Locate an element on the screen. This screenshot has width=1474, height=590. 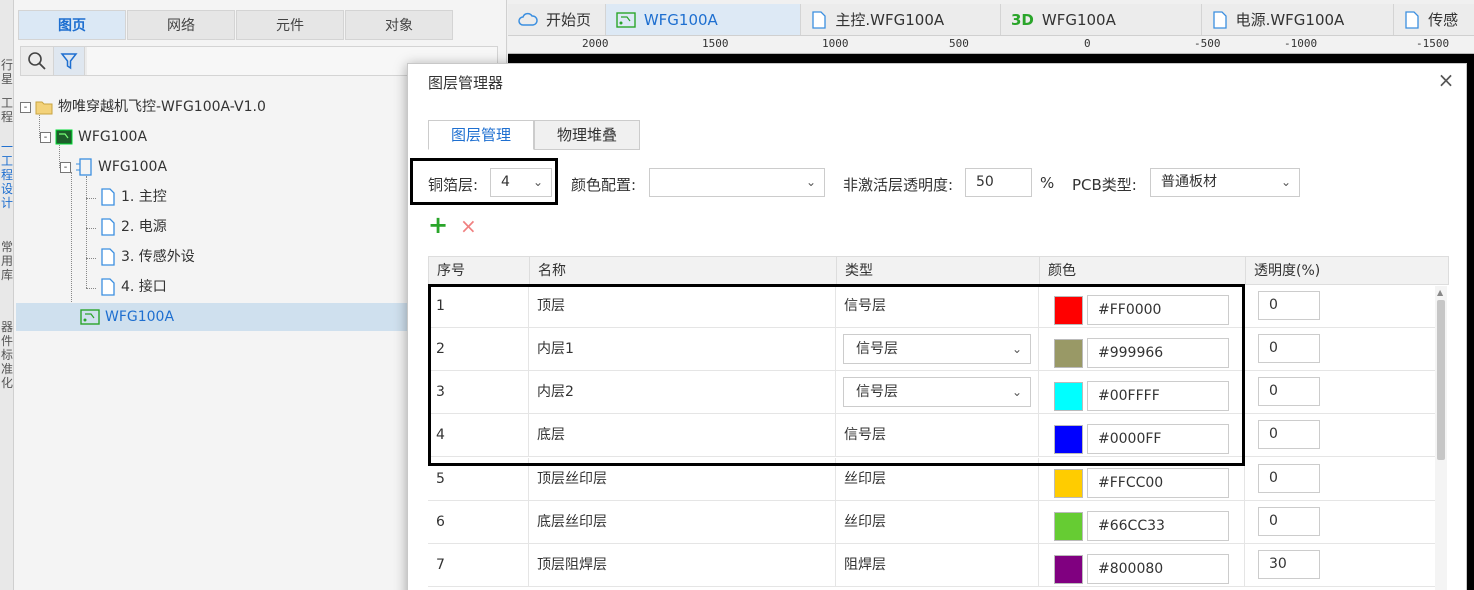
tab-power: 电源.WFG100A is located at coordinates (1298, 19).